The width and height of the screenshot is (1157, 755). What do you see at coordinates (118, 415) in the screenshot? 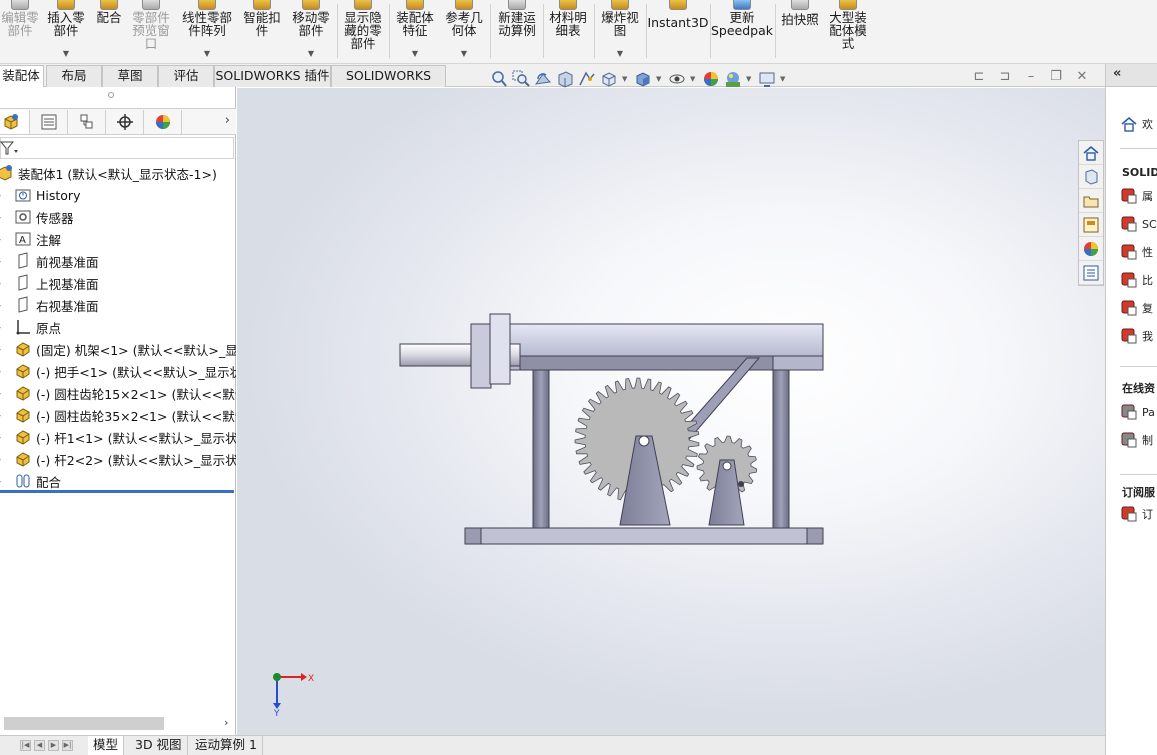
I see `tree-item: › (-) 圆柱齿轮35×2<1> (默认<<默认` at bounding box center [118, 415].